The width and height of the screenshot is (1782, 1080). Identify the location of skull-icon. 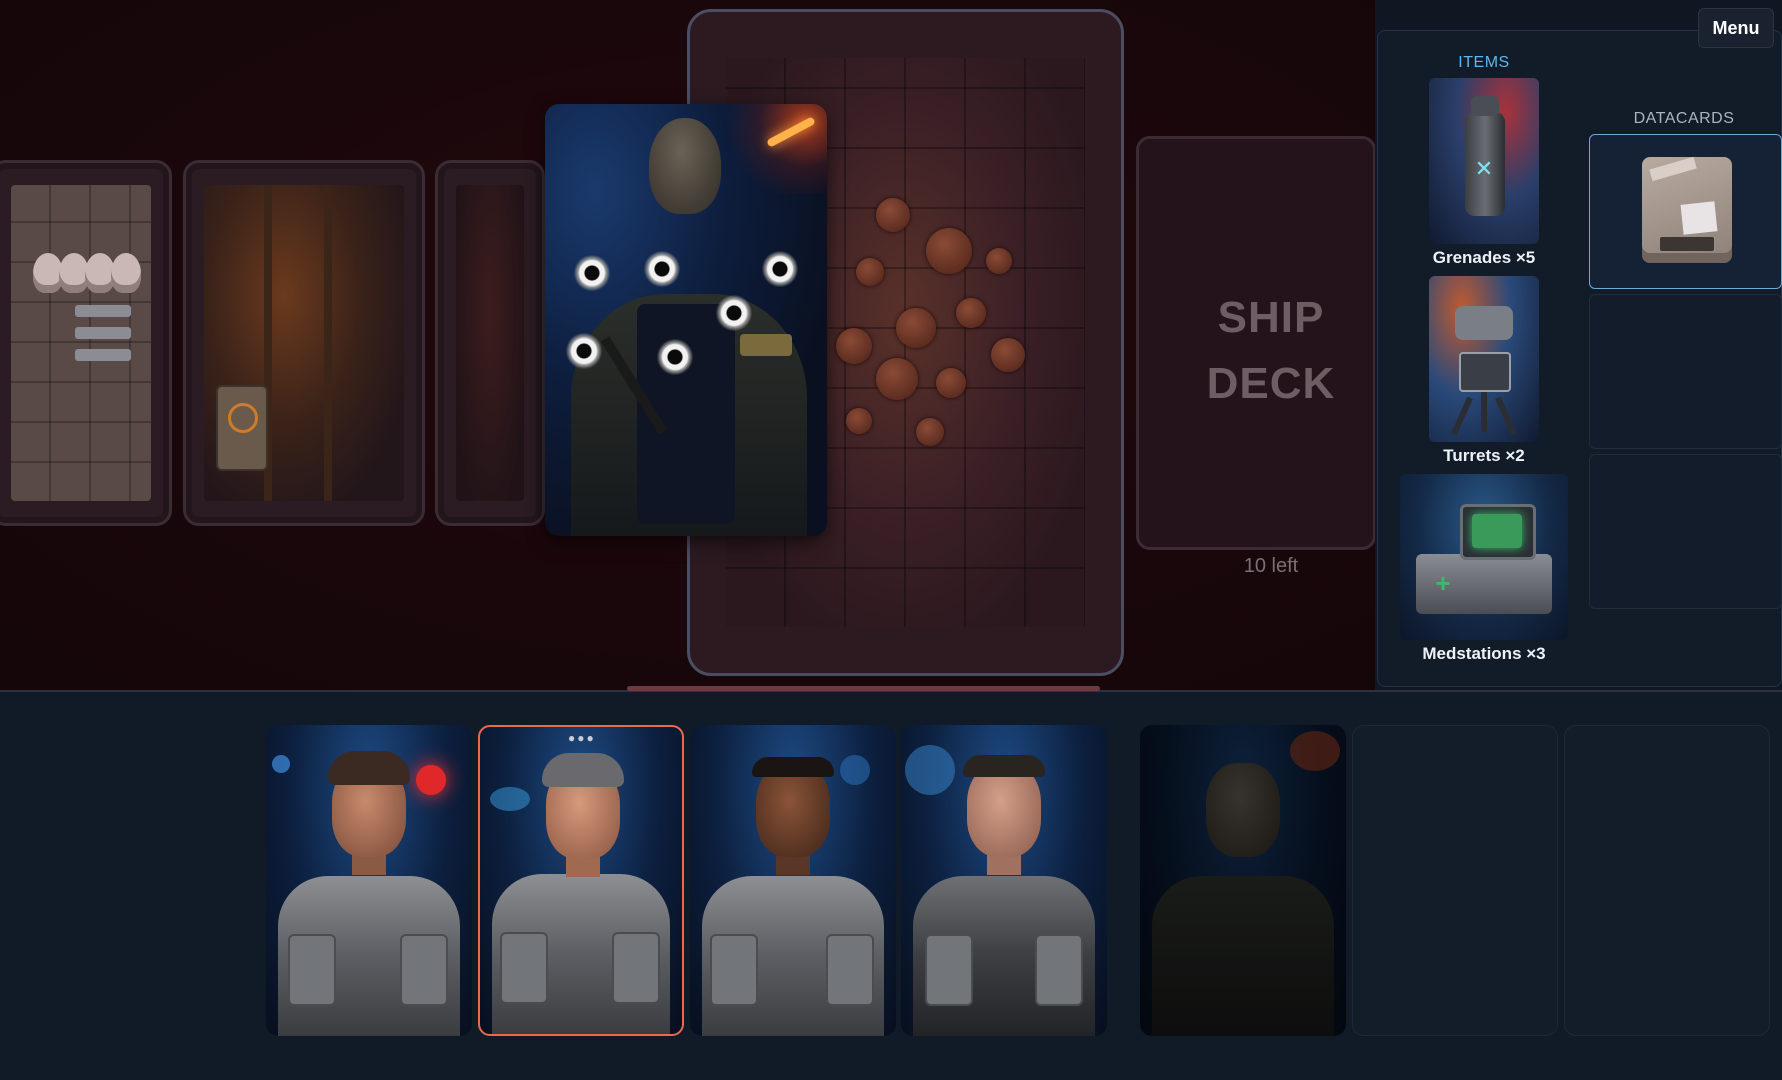
(126, 273).